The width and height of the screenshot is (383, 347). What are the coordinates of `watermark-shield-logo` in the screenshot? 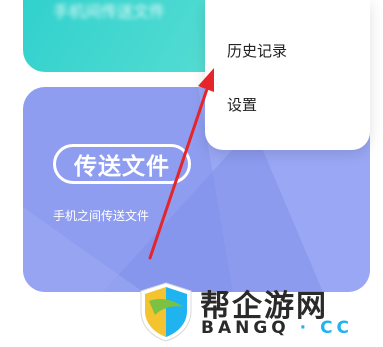 It's located at (166, 312).